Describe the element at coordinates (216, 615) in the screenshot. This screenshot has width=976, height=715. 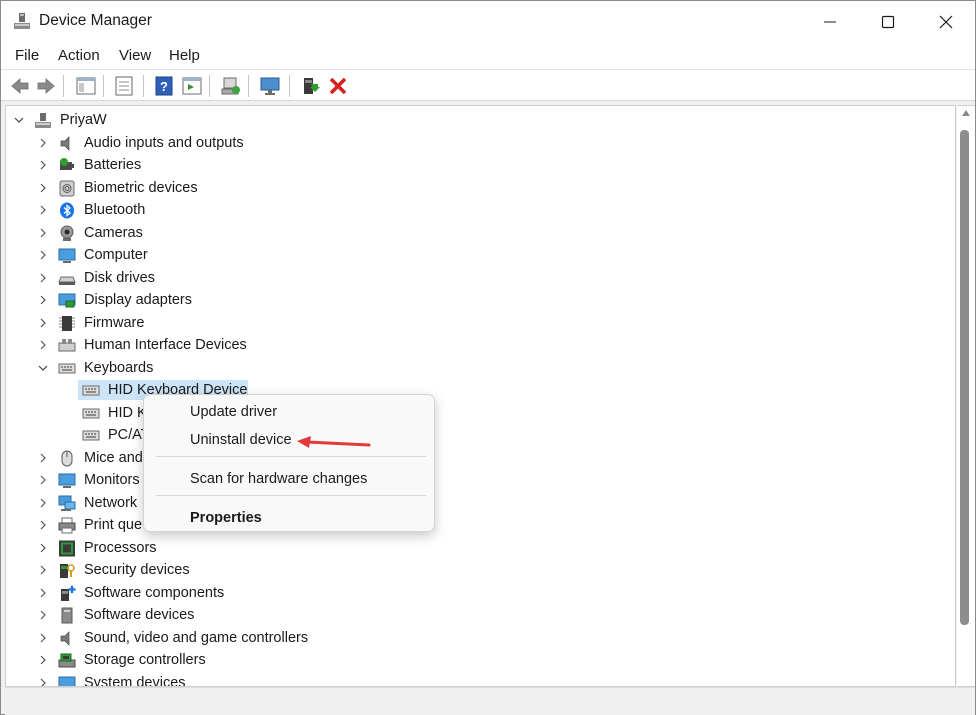
I see `tree-category: Software devices` at that location.